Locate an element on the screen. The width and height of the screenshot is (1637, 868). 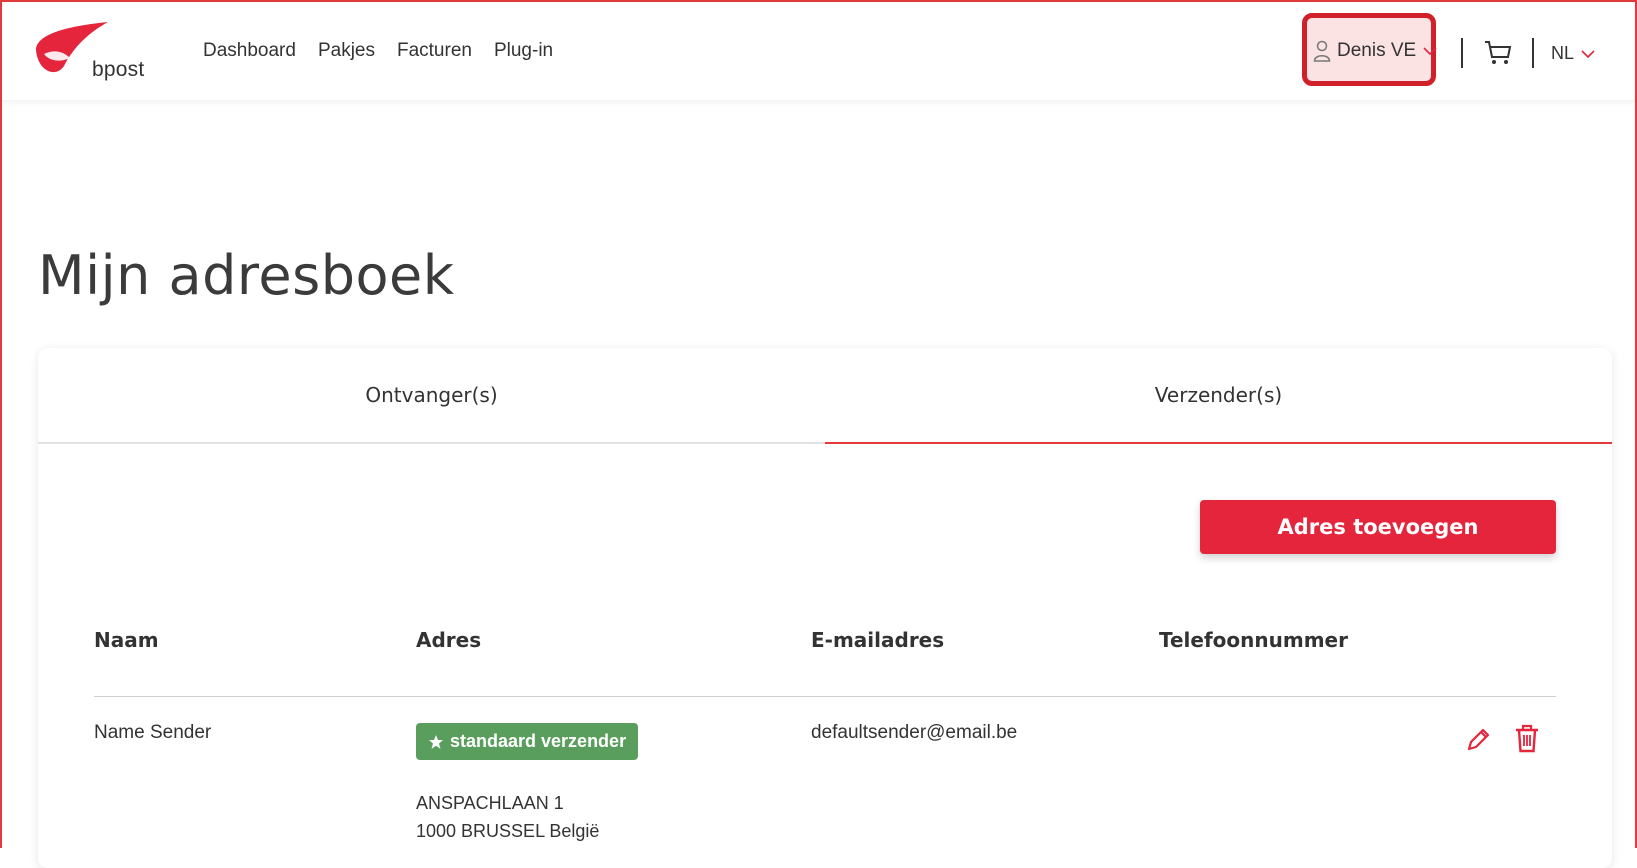
cart-icon is located at coordinates (1498, 53).